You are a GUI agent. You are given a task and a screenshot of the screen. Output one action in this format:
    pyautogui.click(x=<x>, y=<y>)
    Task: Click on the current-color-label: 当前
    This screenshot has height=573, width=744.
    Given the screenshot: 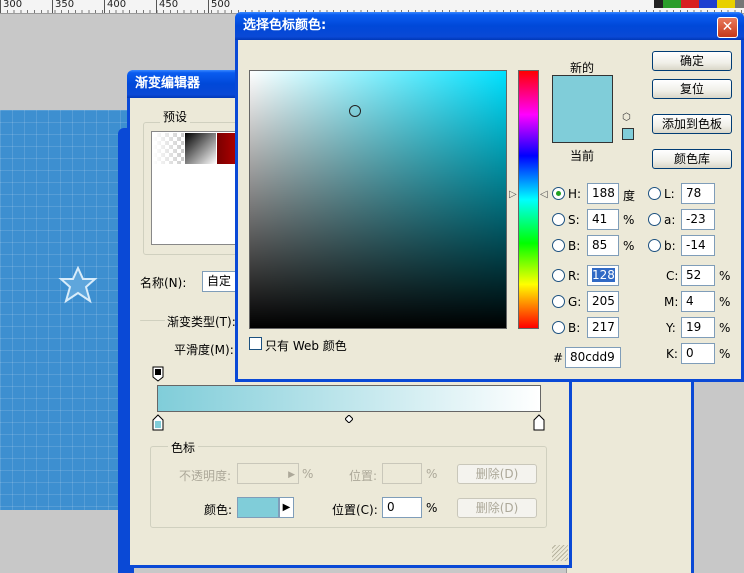 What is the action you would take?
    pyautogui.click(x=582, y=156)
    